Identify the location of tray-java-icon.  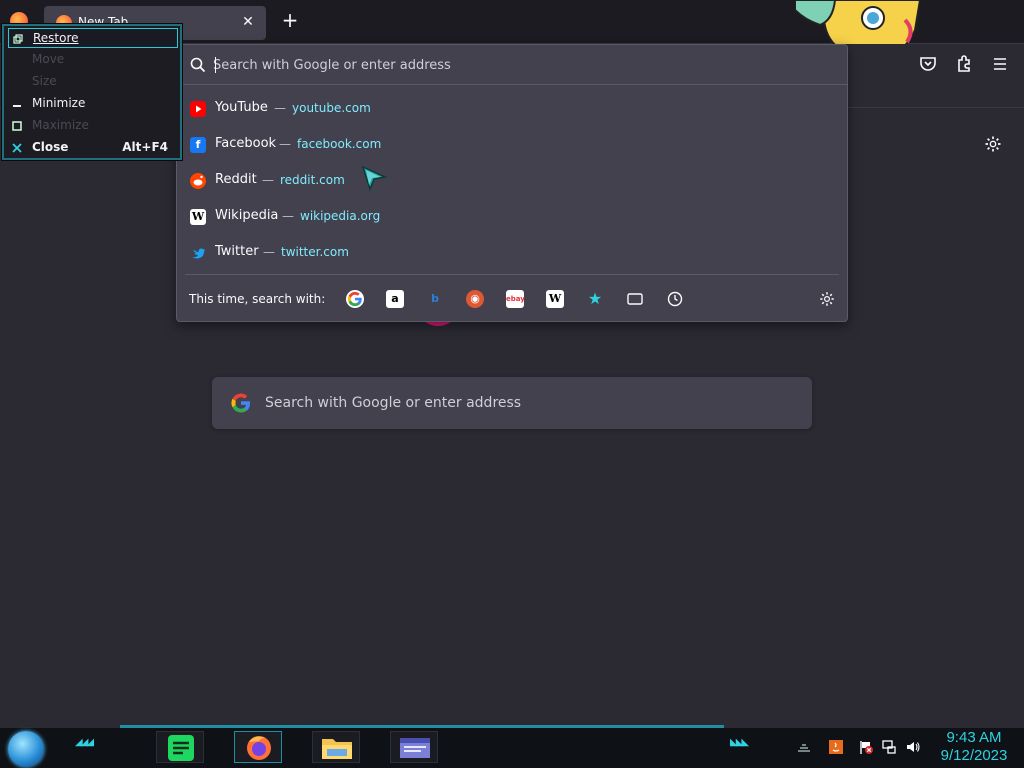
(836, 747).